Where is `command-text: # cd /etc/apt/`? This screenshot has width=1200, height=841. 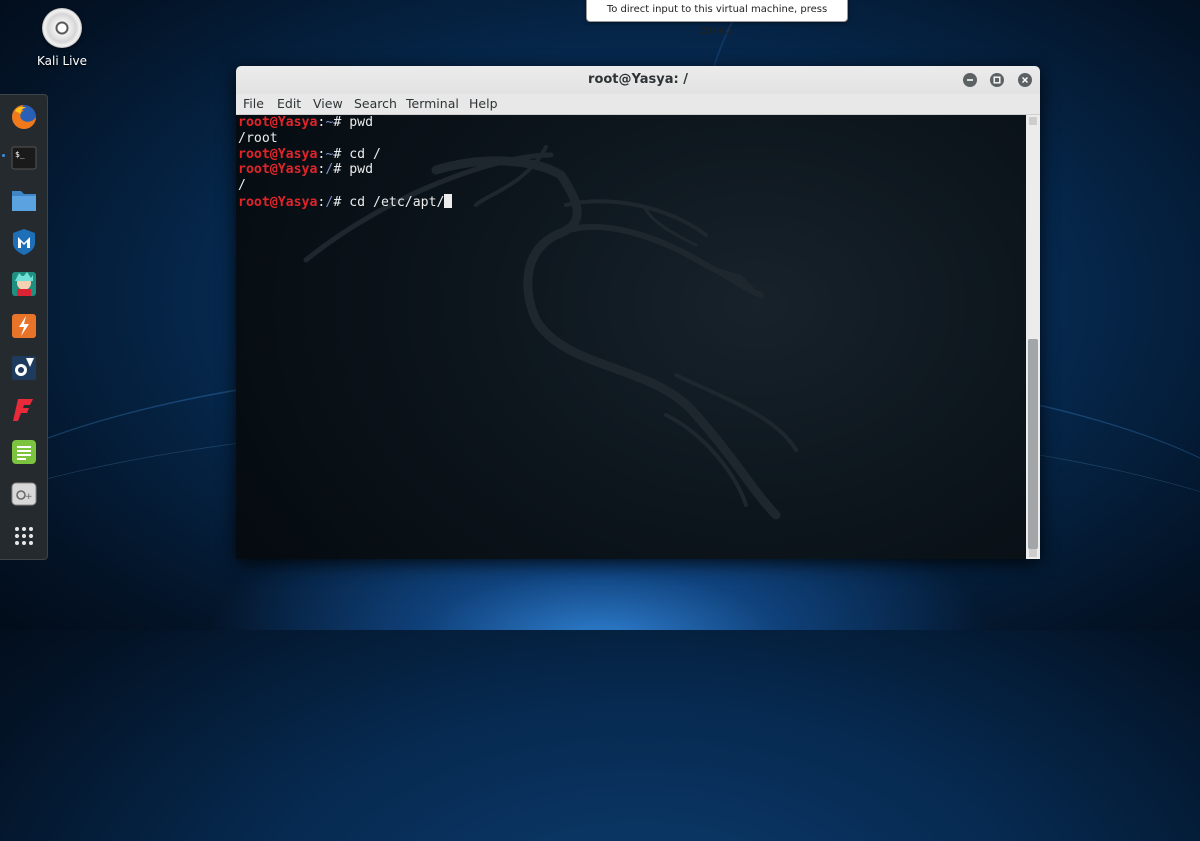 command-text: # cd /etc/apt/ is located at coordinates (389, 202).